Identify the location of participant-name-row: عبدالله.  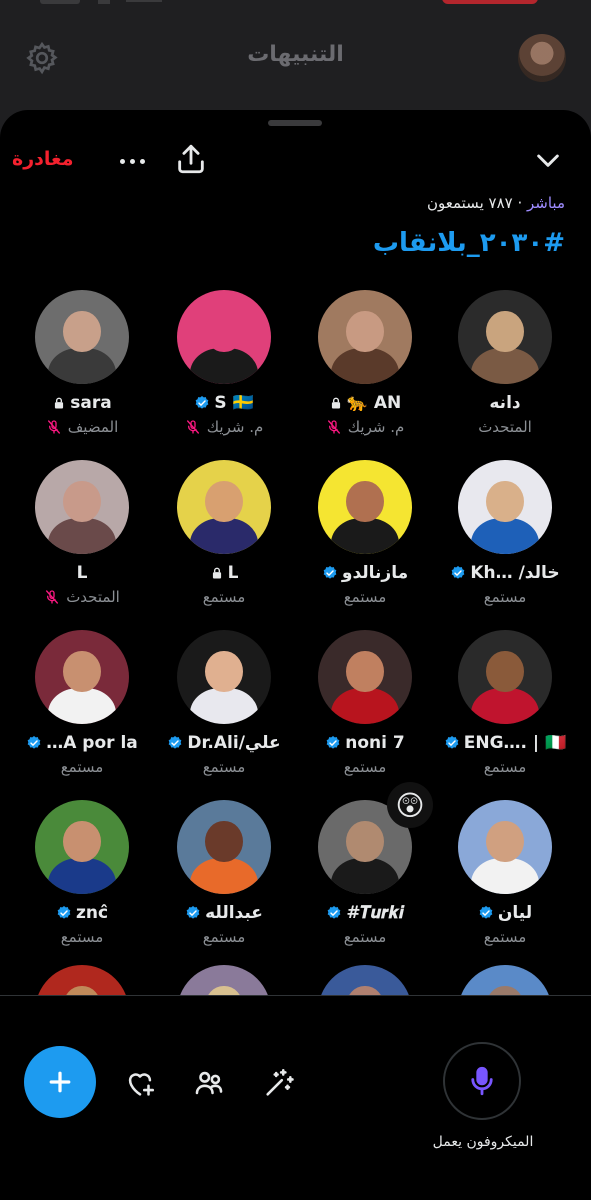
(224, 913).